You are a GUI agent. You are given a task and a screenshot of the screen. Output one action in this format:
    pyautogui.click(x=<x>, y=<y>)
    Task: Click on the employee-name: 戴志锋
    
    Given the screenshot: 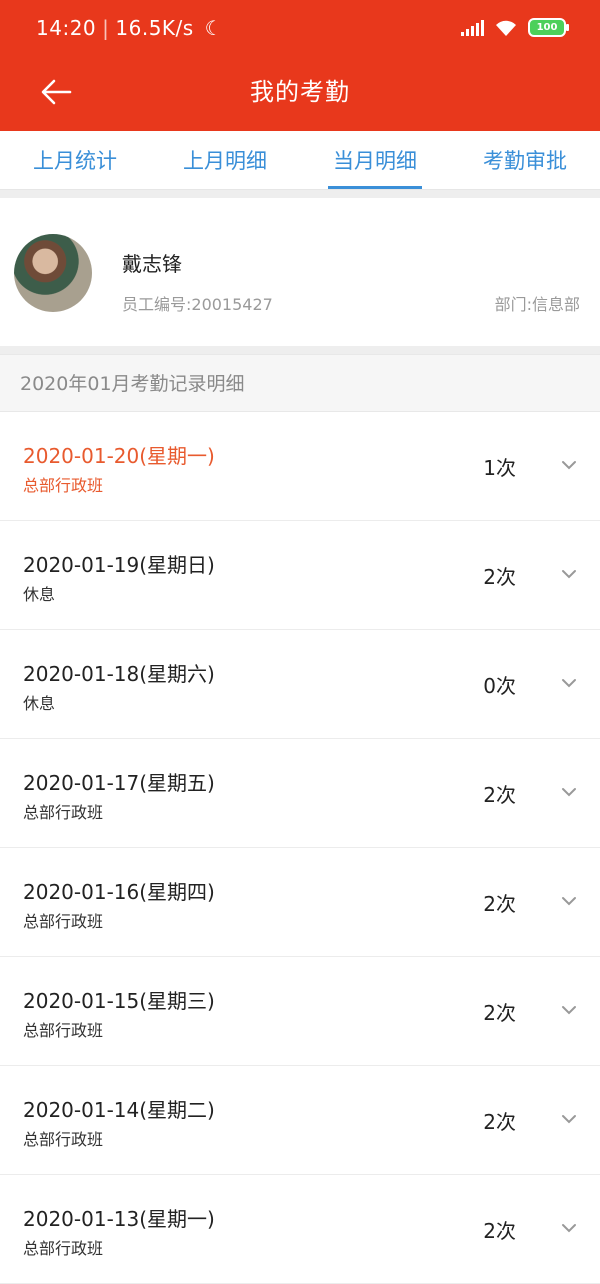 What is the action you would take?
    pyautogui.click(x=152, y=264)
    